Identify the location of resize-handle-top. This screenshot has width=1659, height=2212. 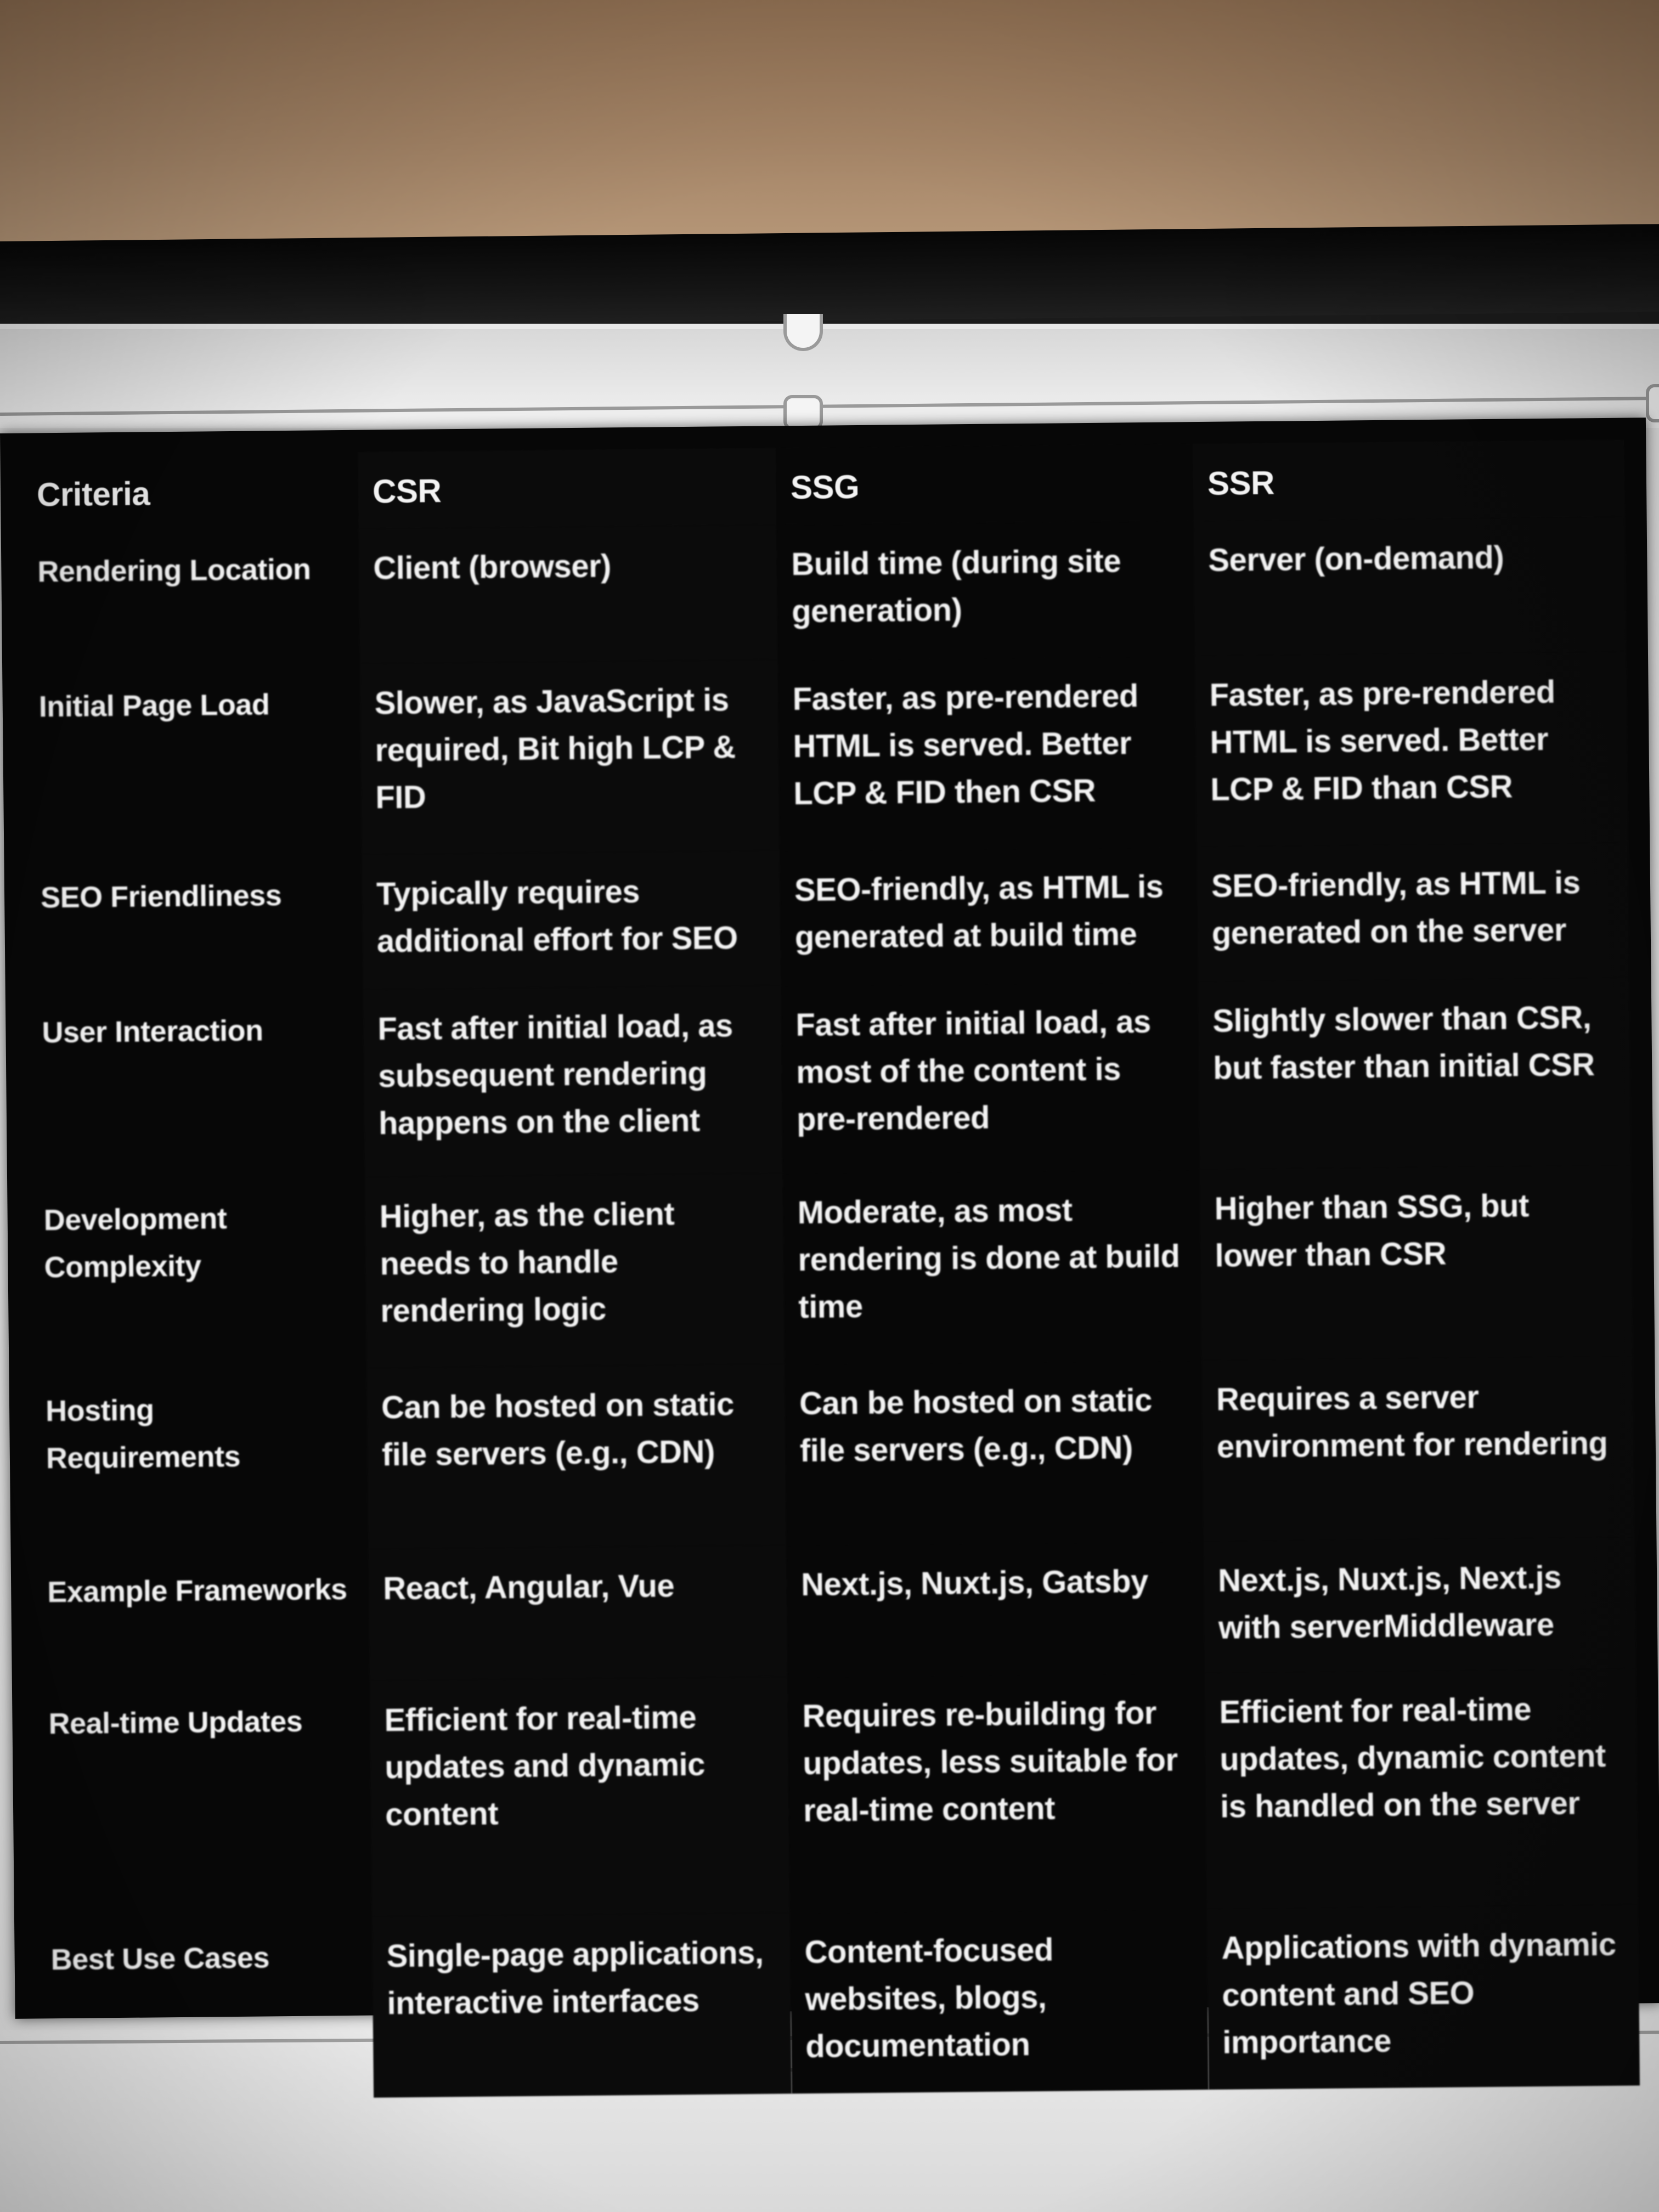
(803, 412).